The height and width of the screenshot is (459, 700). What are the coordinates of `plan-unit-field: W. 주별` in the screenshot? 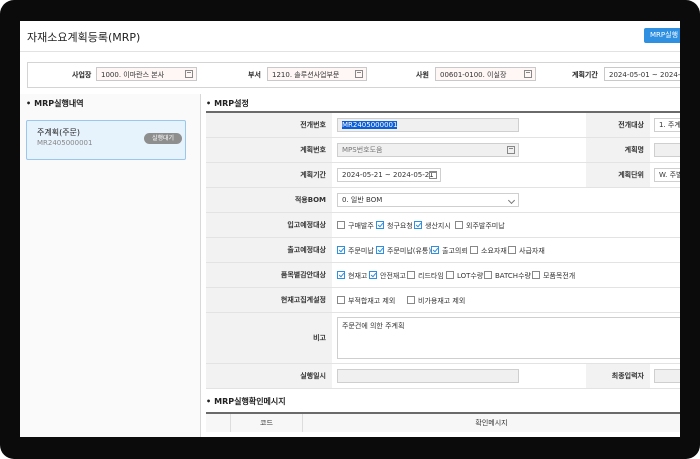 It's located at (667, 175).